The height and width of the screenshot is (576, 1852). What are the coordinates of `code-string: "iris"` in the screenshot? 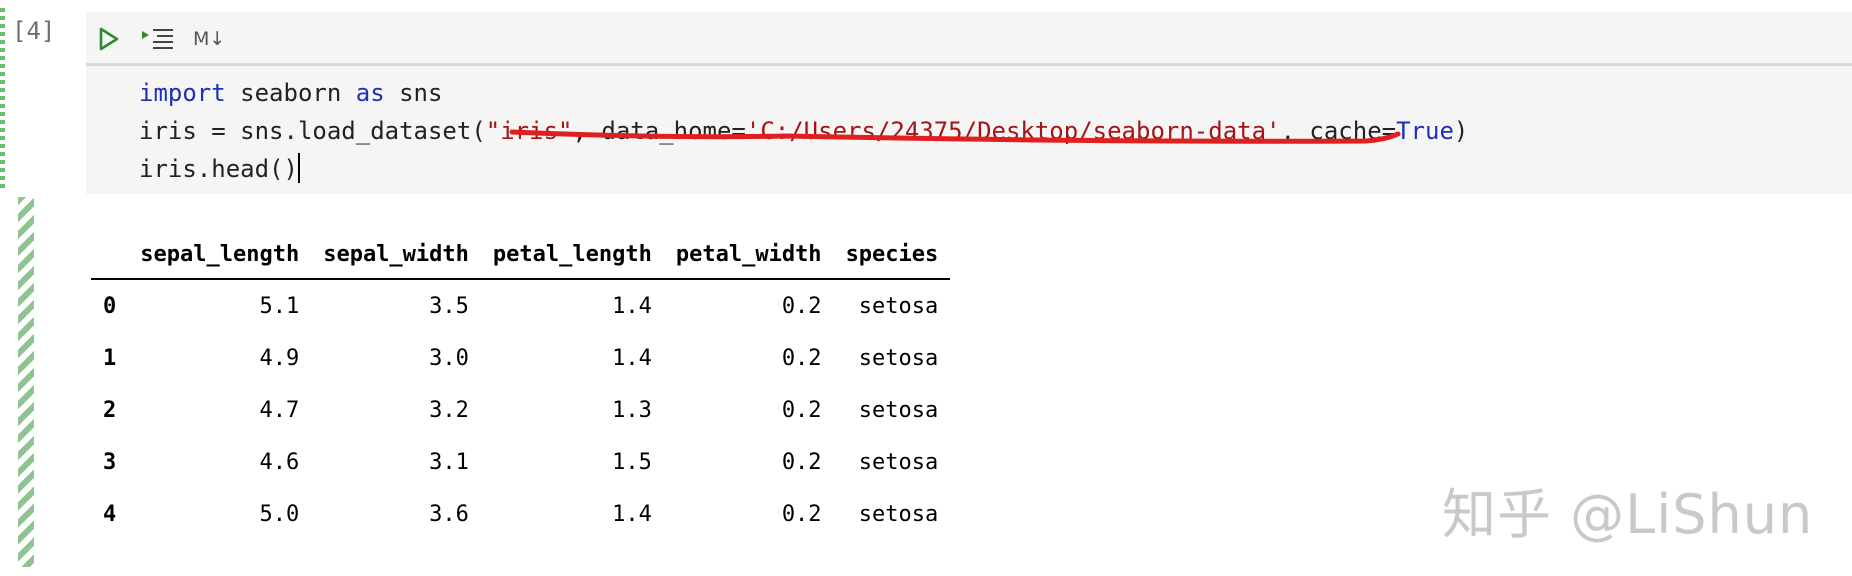 It's located at (529, 131).